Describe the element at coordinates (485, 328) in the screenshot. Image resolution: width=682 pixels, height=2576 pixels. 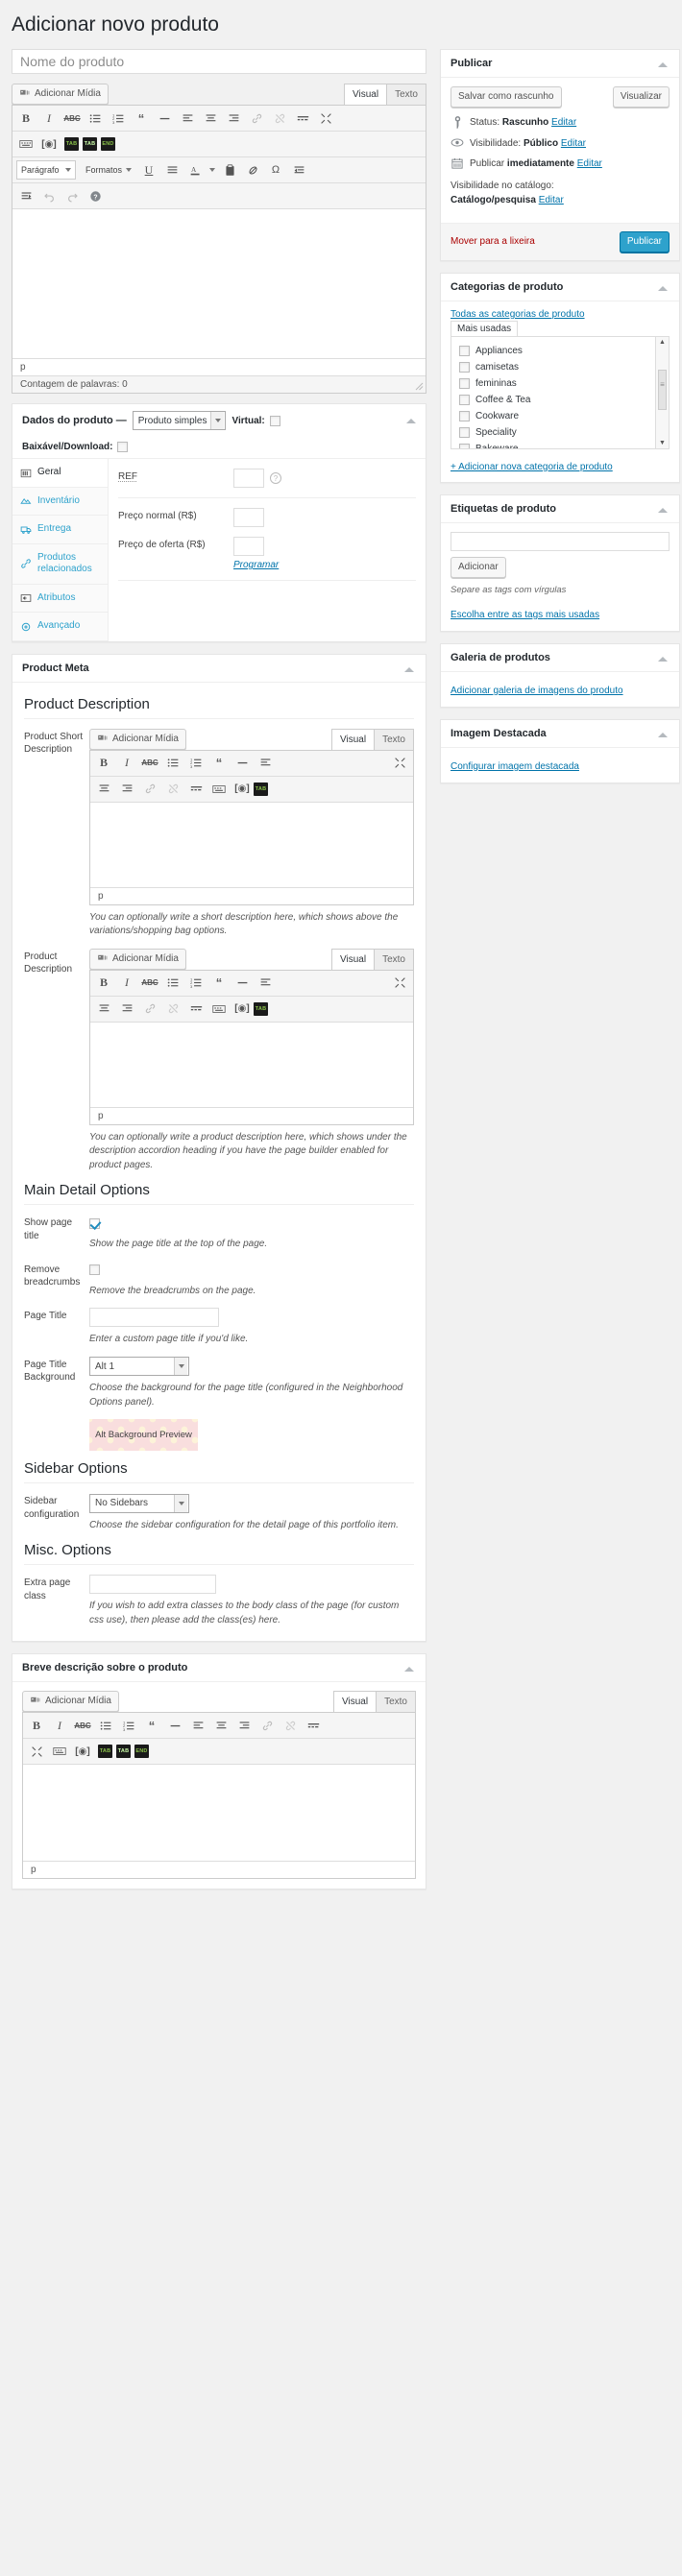
I see `tab-most-used: Mais usadas` at that location.